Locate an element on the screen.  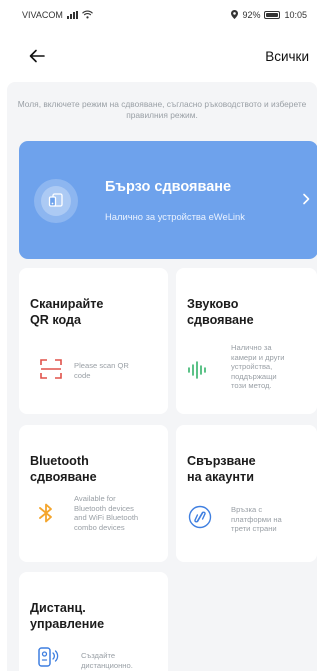
carrier-label: VIVACOM is located at coordinates (42, 15).